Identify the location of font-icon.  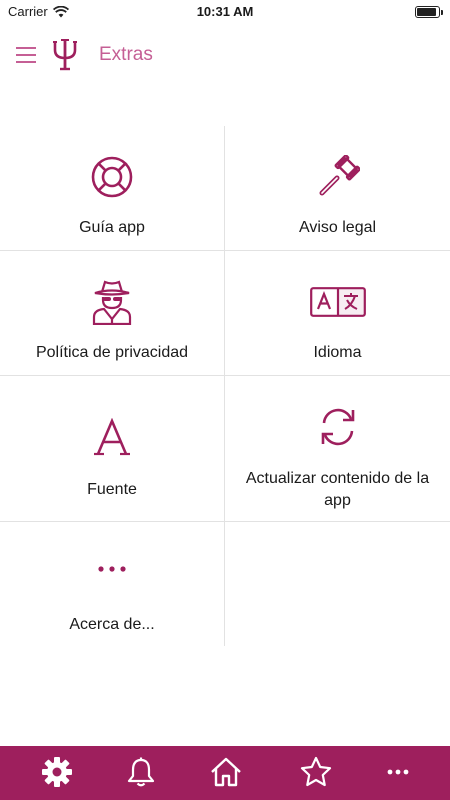
(112, 437).